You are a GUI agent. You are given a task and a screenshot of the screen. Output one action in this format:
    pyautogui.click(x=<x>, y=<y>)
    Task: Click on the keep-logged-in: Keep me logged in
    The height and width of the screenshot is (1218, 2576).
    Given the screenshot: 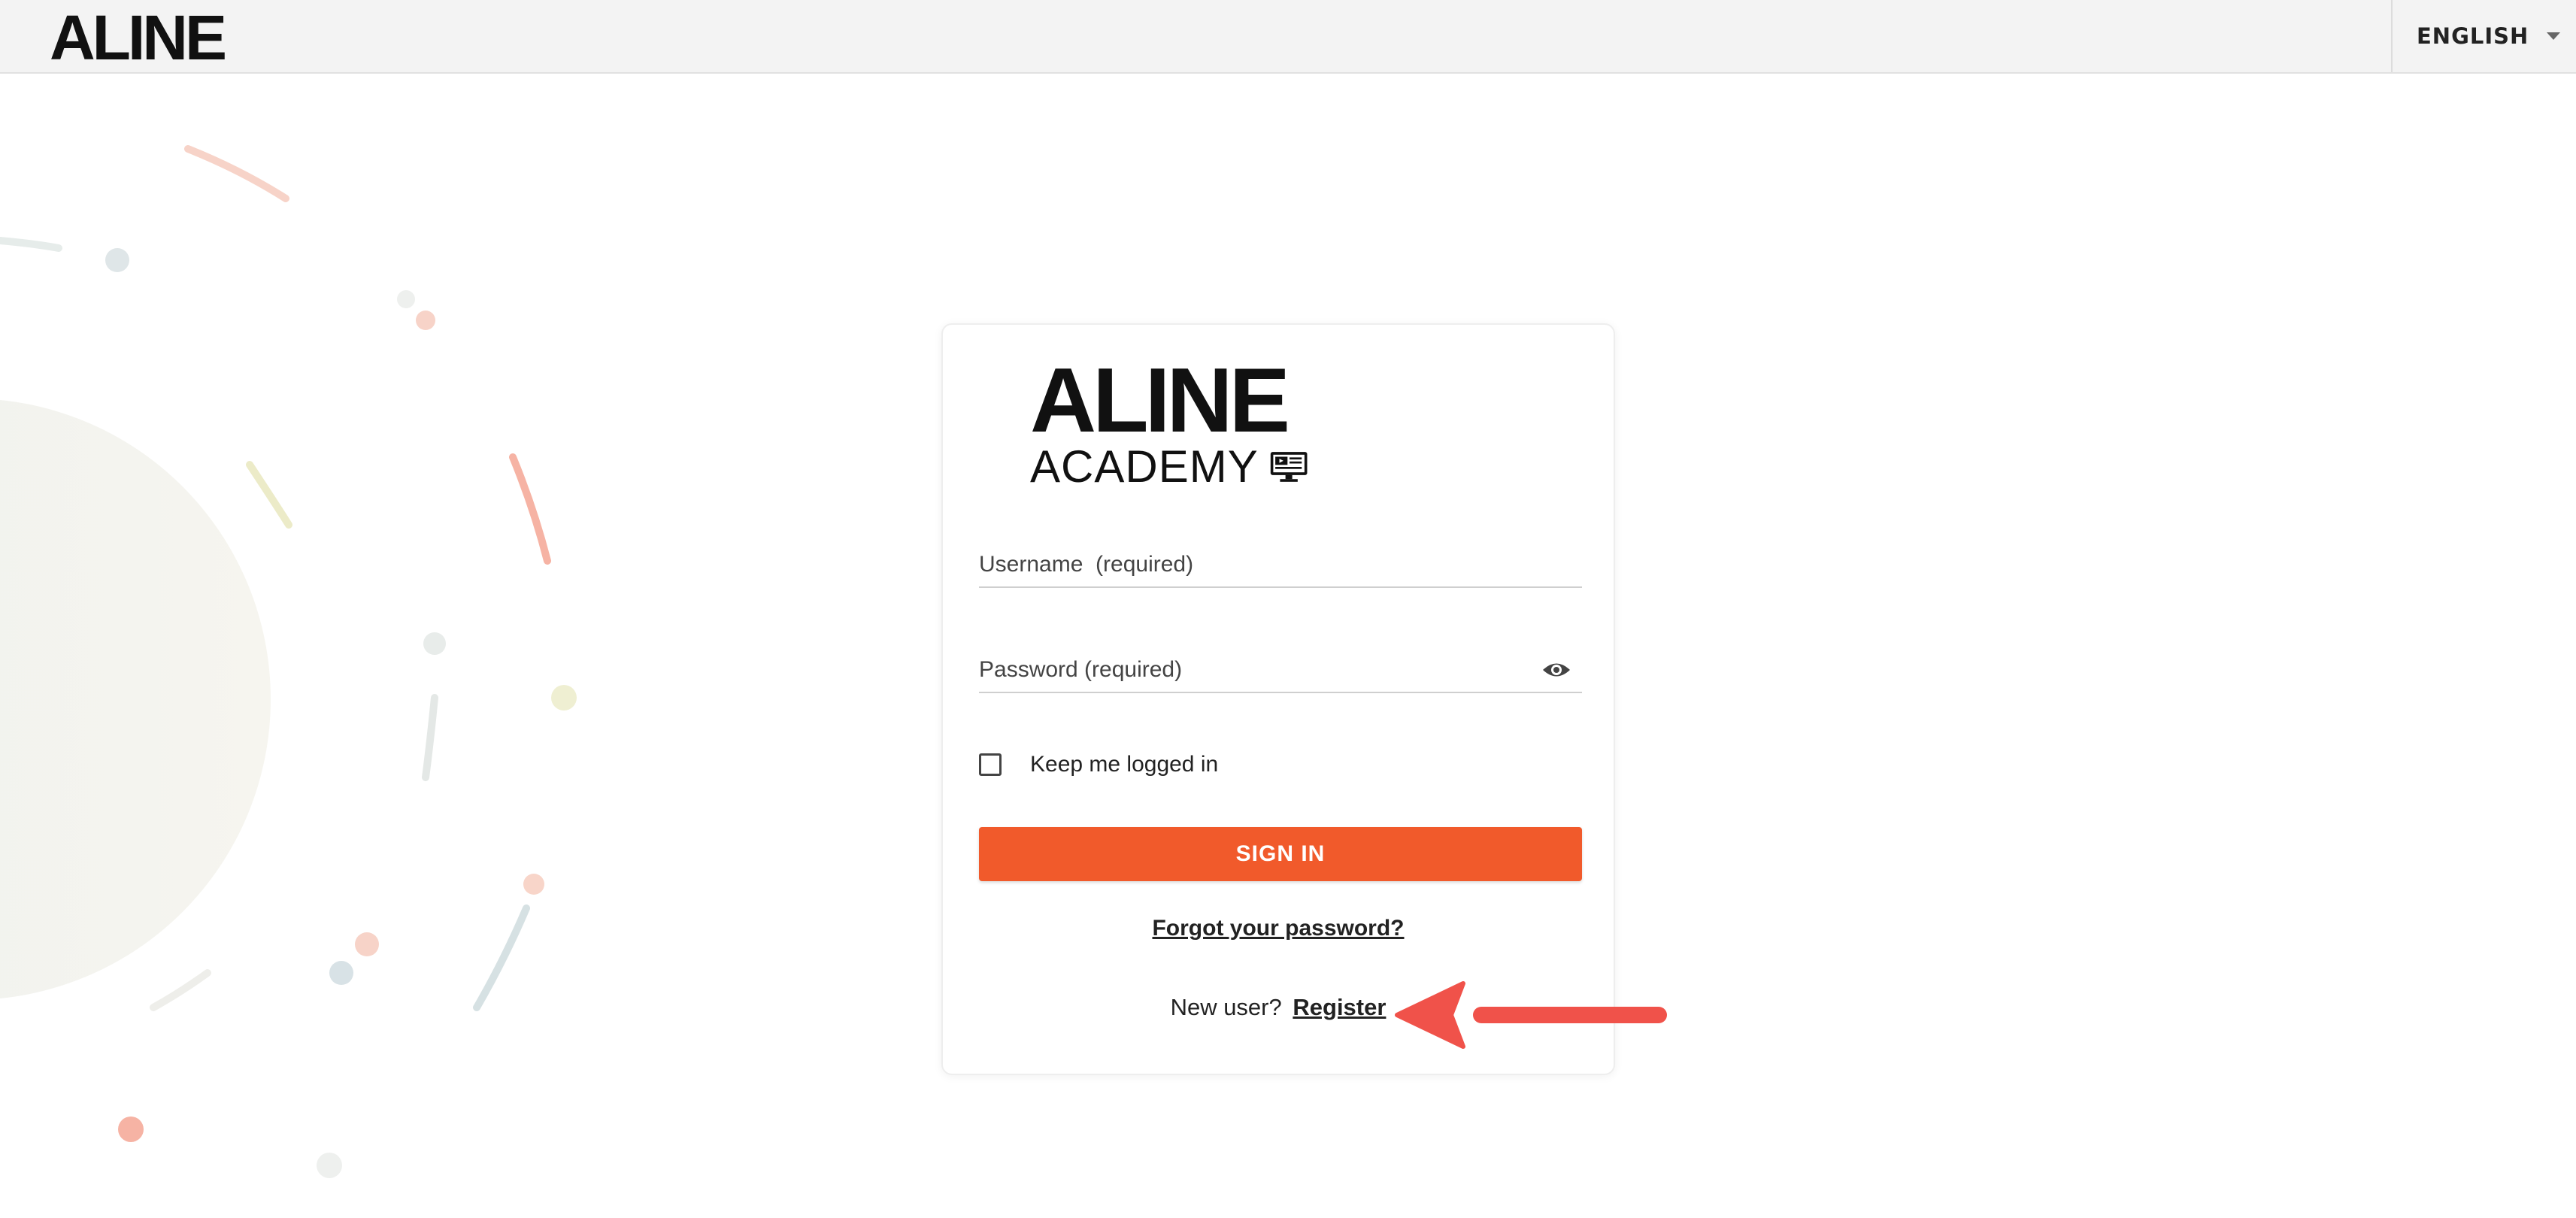 What is the action you would take?
    pyautogui.click(x=1098, y=764)
    